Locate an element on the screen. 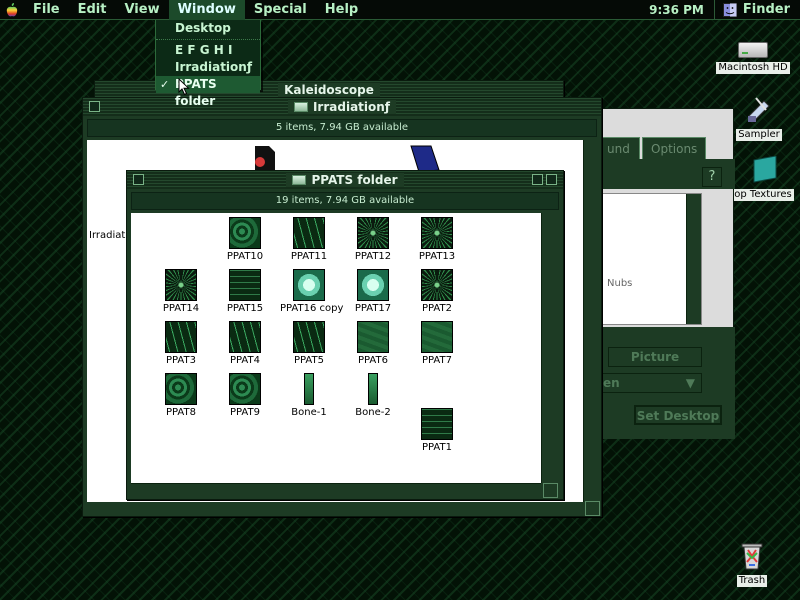 The image size is (800, 600). file-label: PPAT7 is located at coordinates (437, 360).